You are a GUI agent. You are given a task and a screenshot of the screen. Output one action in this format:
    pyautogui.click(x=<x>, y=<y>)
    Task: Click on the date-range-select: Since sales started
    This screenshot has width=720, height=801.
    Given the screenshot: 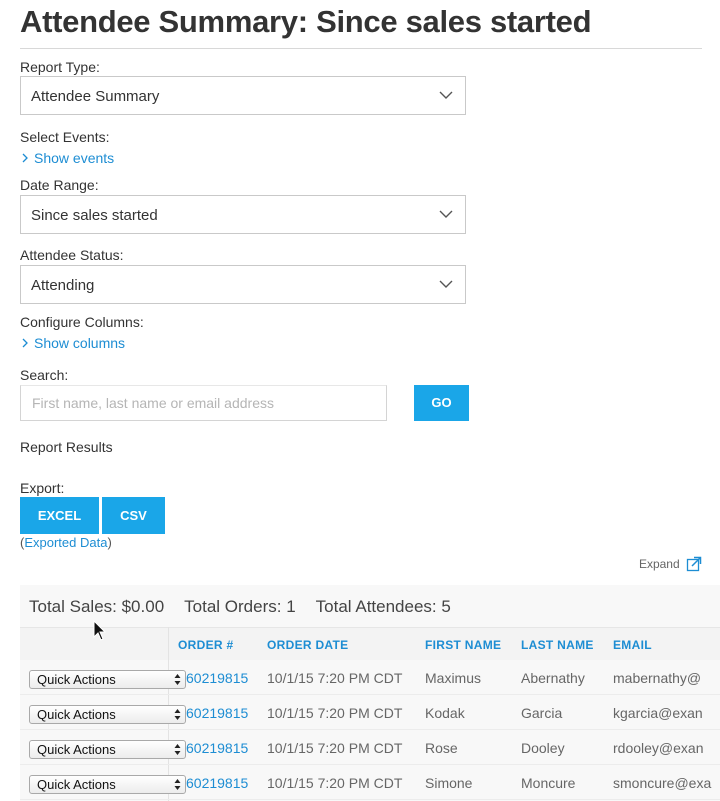 What is the action you would take?
    pyautogui.click(x=243, y=214)
    